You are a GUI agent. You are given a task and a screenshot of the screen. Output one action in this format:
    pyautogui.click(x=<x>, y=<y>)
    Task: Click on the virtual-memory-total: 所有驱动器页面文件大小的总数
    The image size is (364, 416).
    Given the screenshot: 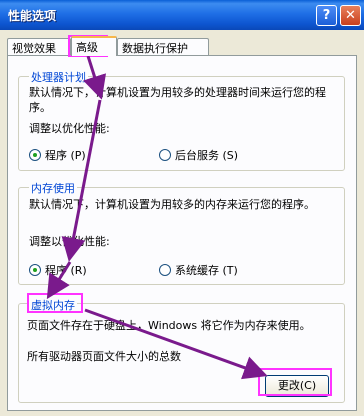 What is the action you would take?
    pyautogui.click(x=104, y=356)
    